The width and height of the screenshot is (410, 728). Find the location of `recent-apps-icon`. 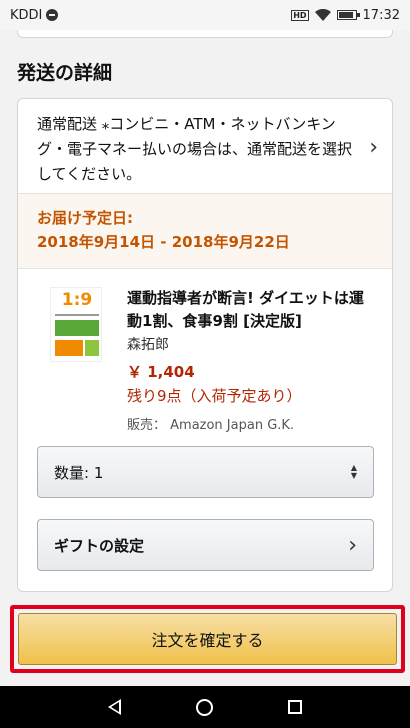

recent-apps-icon is located at coordinates (295, 707).